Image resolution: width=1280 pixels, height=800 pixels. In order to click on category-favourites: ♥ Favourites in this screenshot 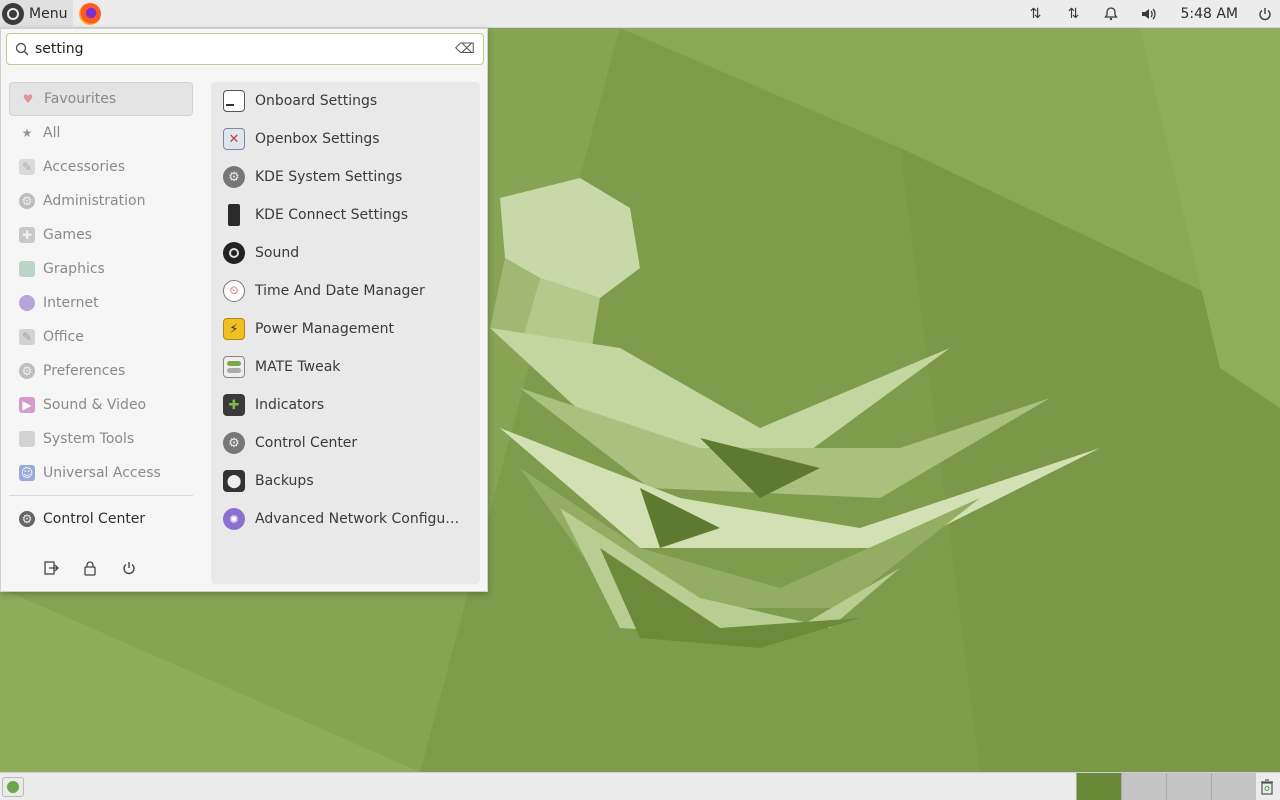, I will do `click(101, 99)`.